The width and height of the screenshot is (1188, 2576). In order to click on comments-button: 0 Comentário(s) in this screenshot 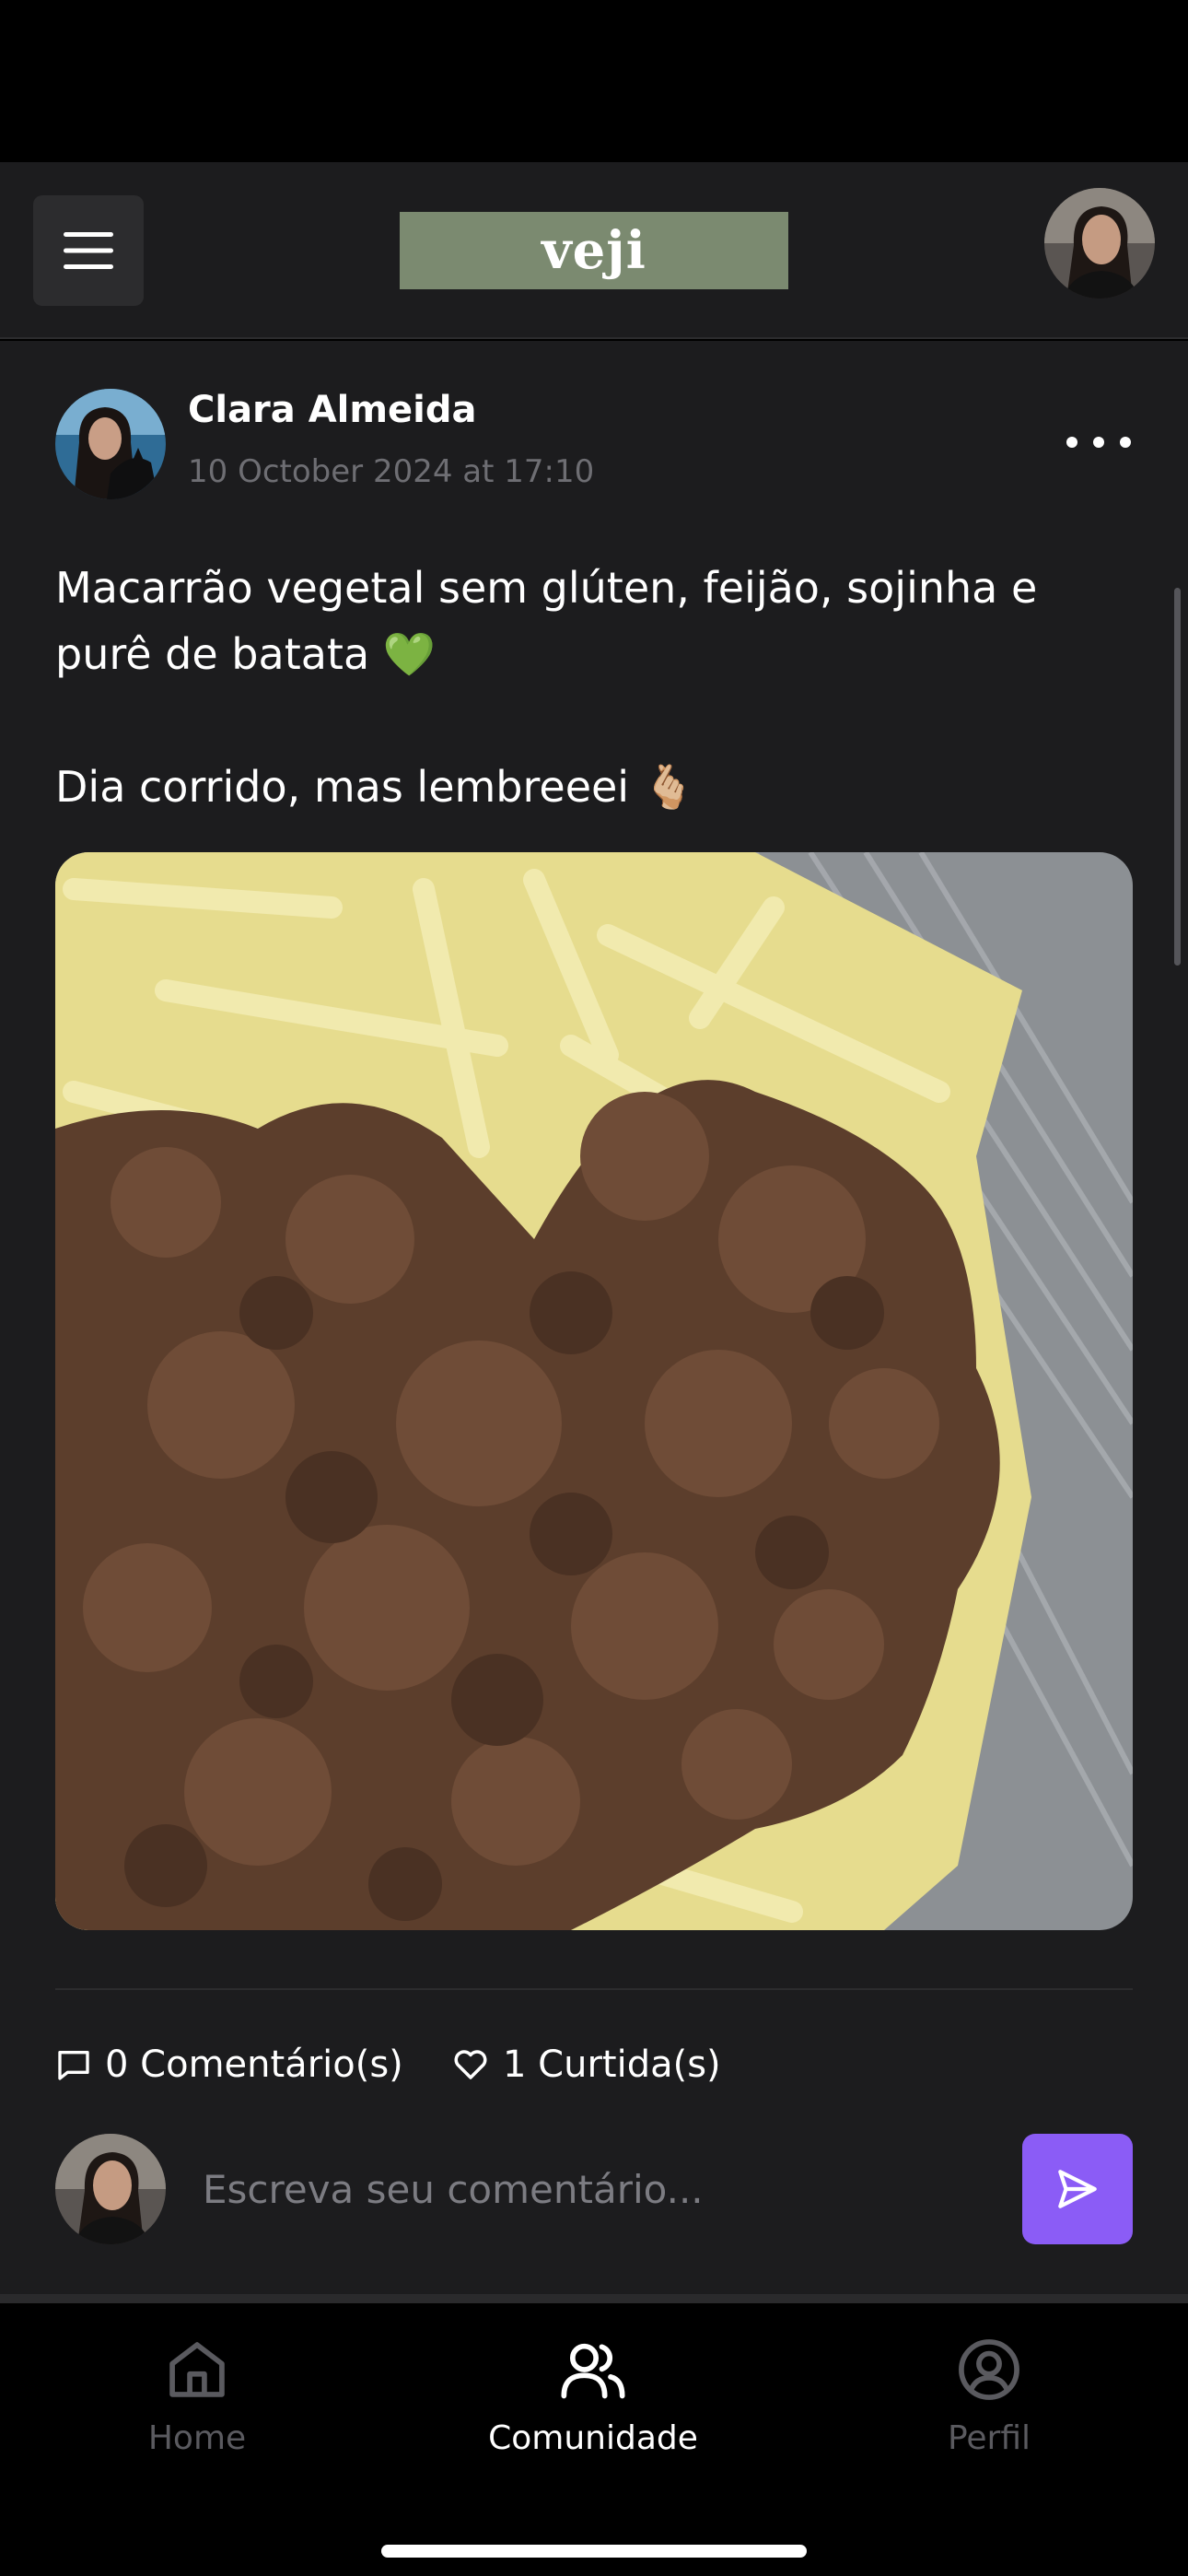, I will do `click(229, 2064)`.